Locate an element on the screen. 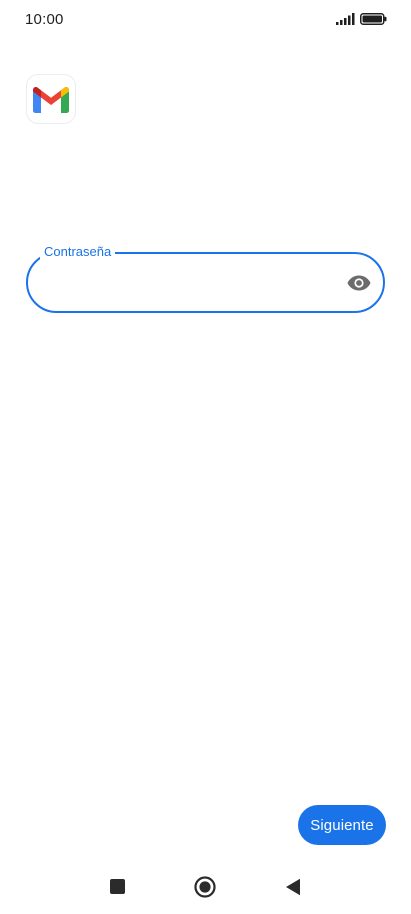 This screenshot has width=411, height=914. password-field: Contraseña is located at coordinates (205, 278).